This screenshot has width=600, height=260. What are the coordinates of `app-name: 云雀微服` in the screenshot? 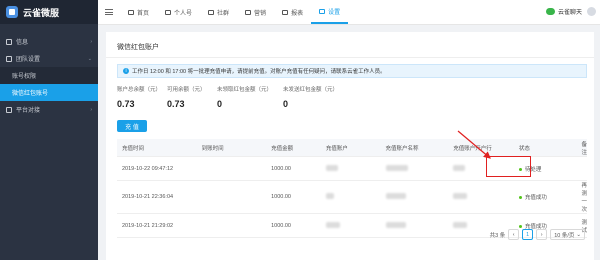 It's located at (41, 12).